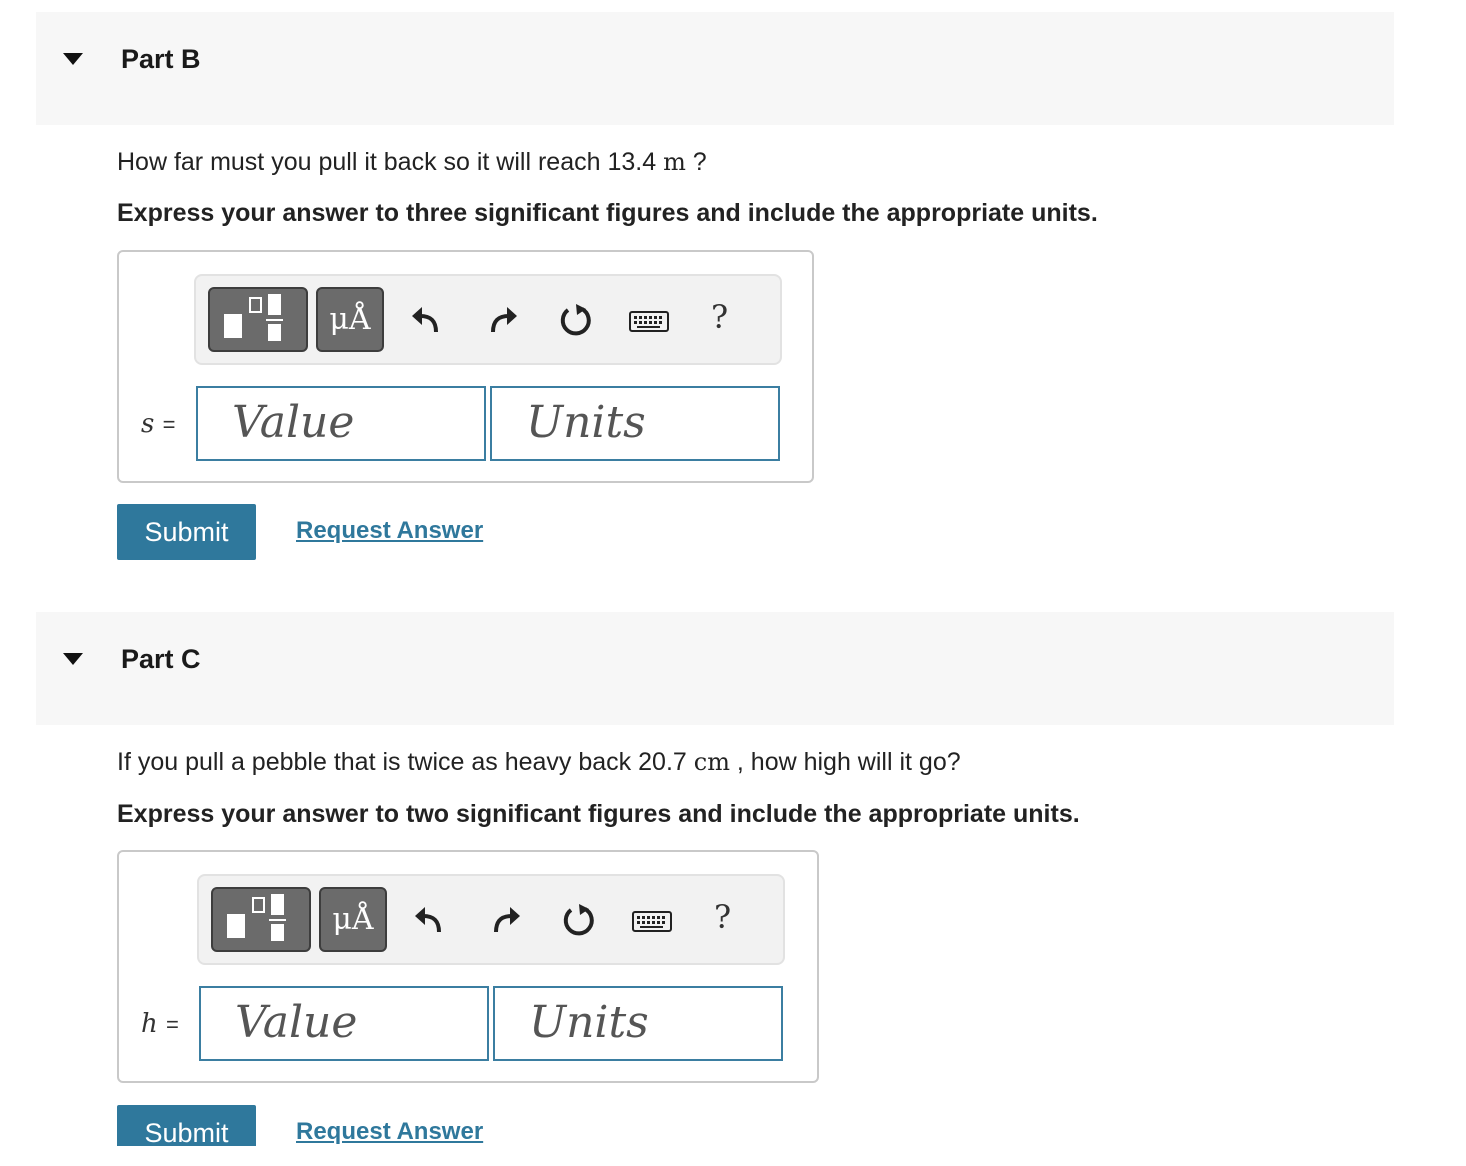 This screenshot has width=1466, height=1166. I want to click on part-c-answer-box: μÅ ? h = Value Units, so click(468, 966).